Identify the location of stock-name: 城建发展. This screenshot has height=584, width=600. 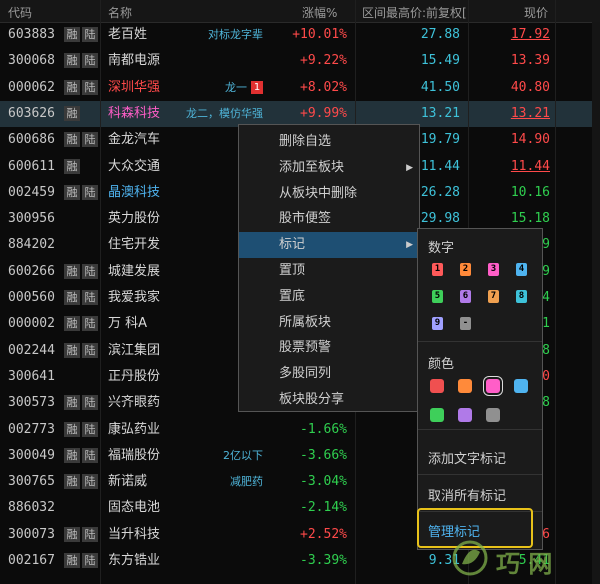
(134, 271).